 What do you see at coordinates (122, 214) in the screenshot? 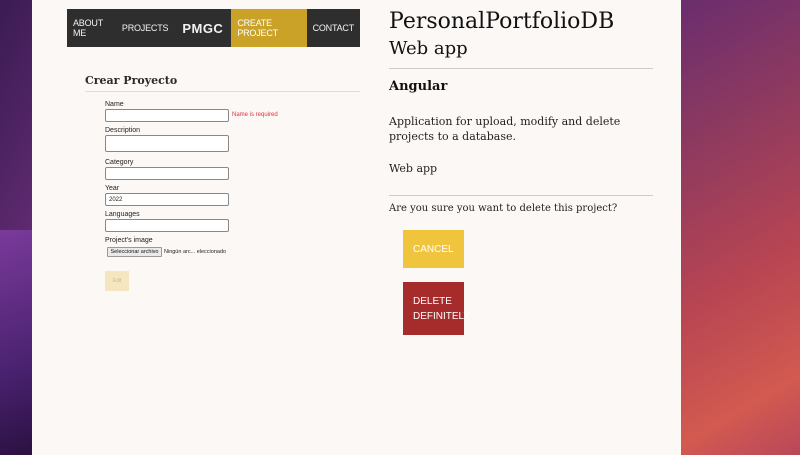
I see `languages-label: Languages` at bounding box center [122, 214].